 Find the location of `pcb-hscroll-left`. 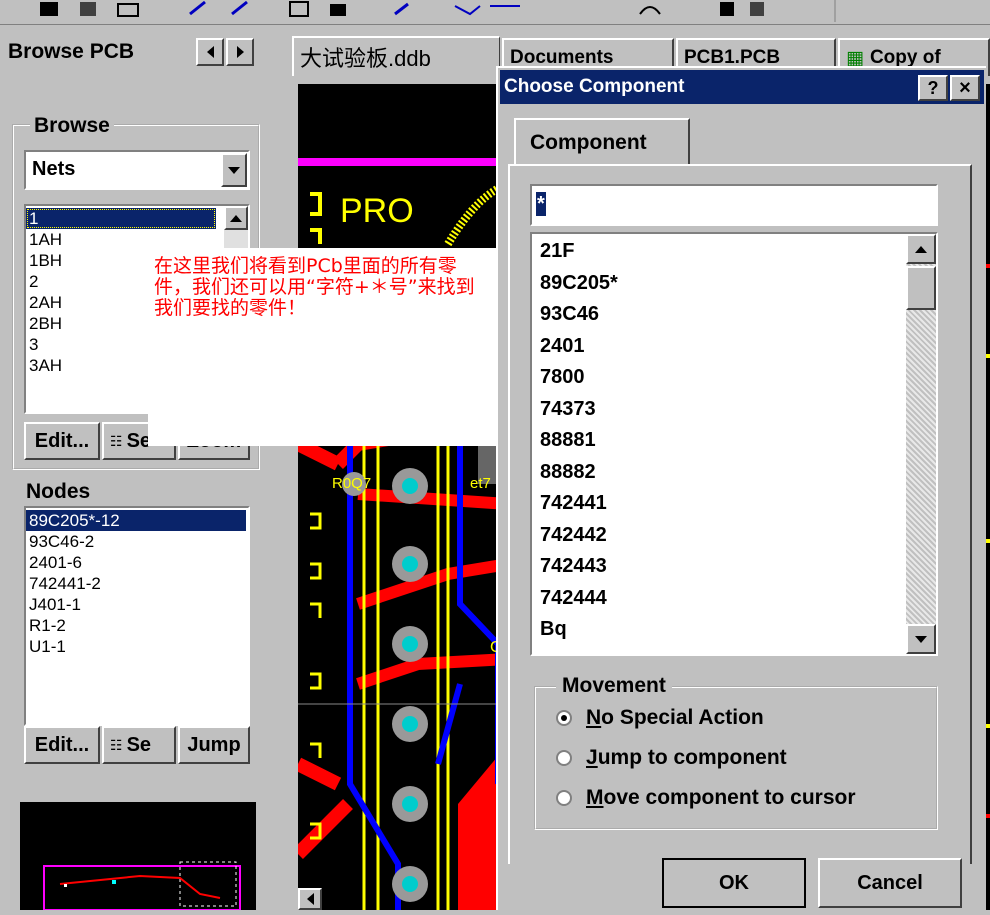

pcb-hscroll-left is located at coordinates (310, 899).